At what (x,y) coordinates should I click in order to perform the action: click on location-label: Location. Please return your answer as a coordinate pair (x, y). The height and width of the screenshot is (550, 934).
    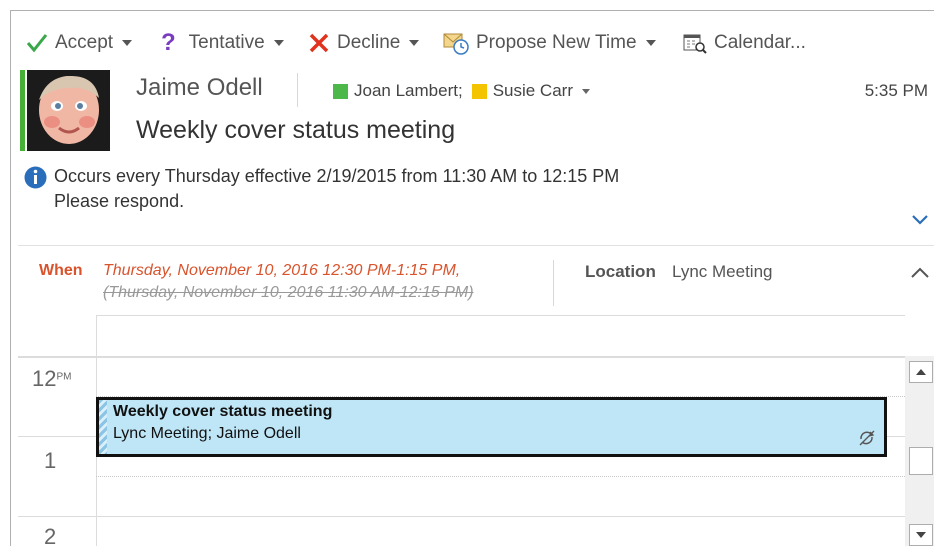
    Looking at the image, I should click on (620, 271).